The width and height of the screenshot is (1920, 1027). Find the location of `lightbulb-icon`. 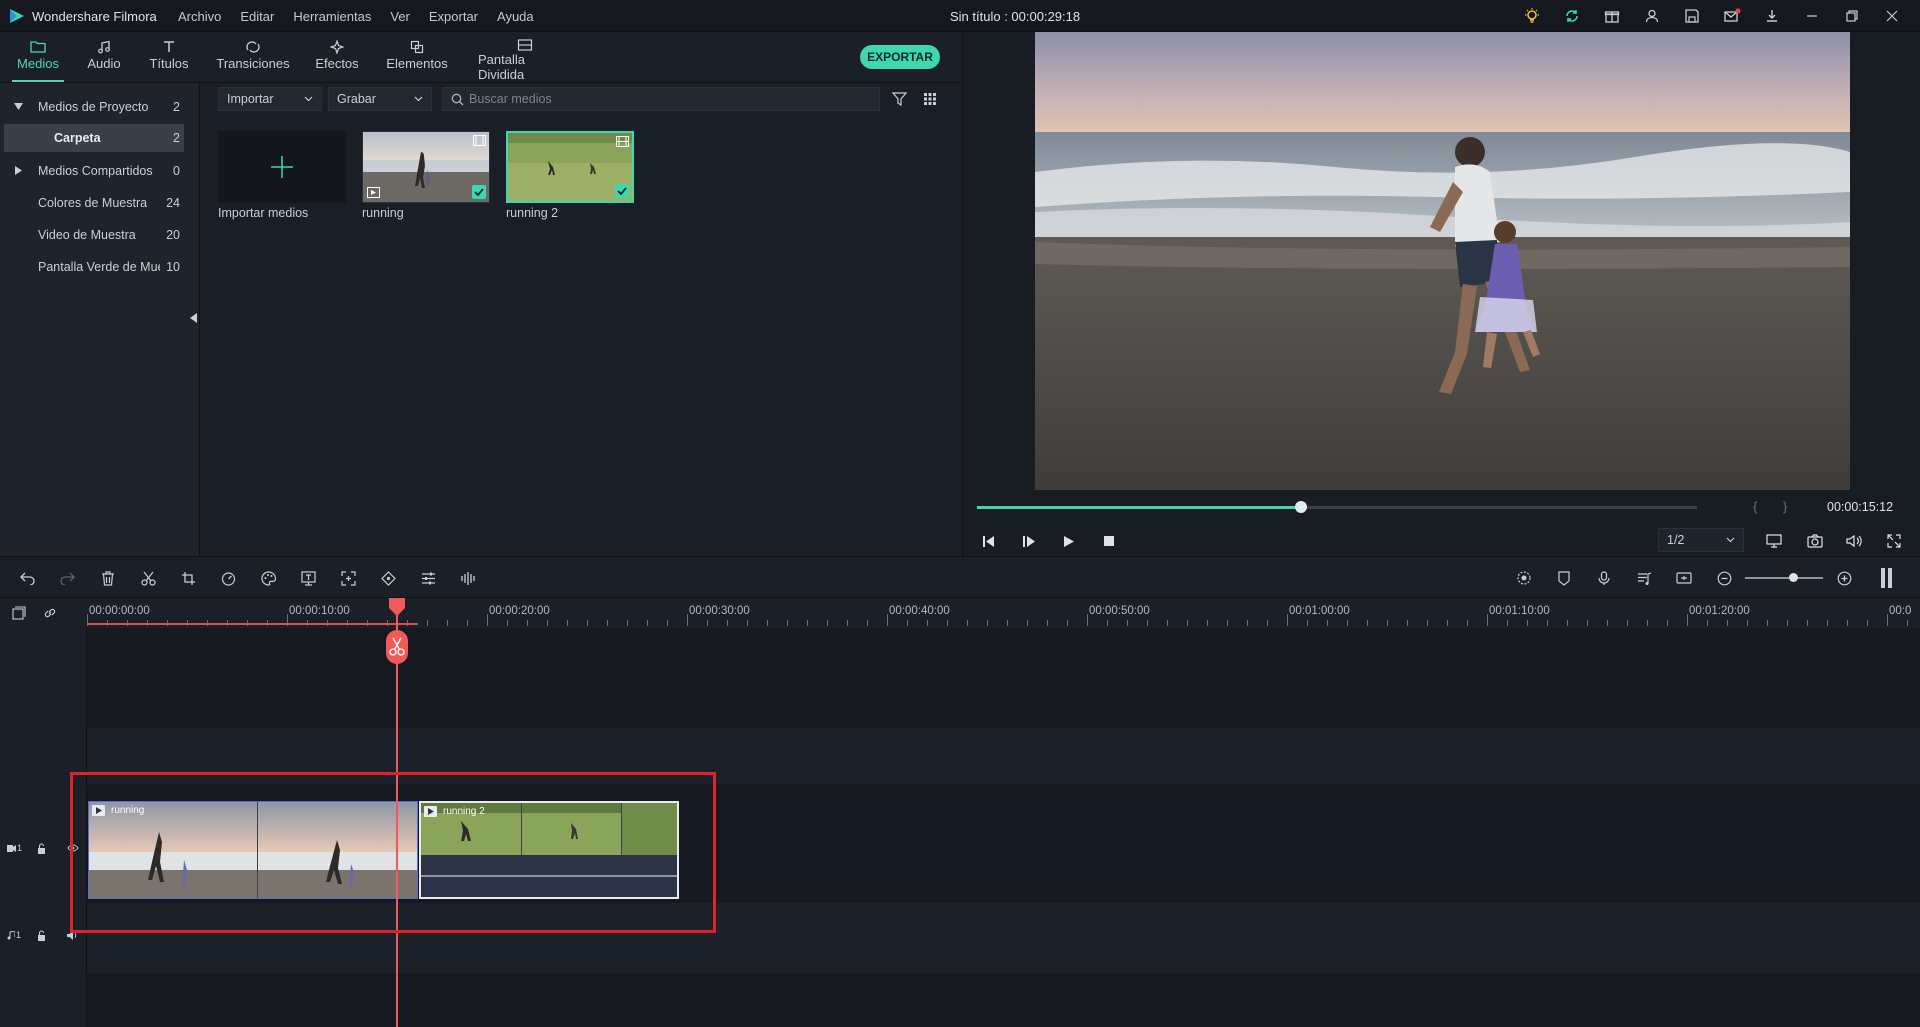

lightbulb-icon is located at coordinates (1532, 16).